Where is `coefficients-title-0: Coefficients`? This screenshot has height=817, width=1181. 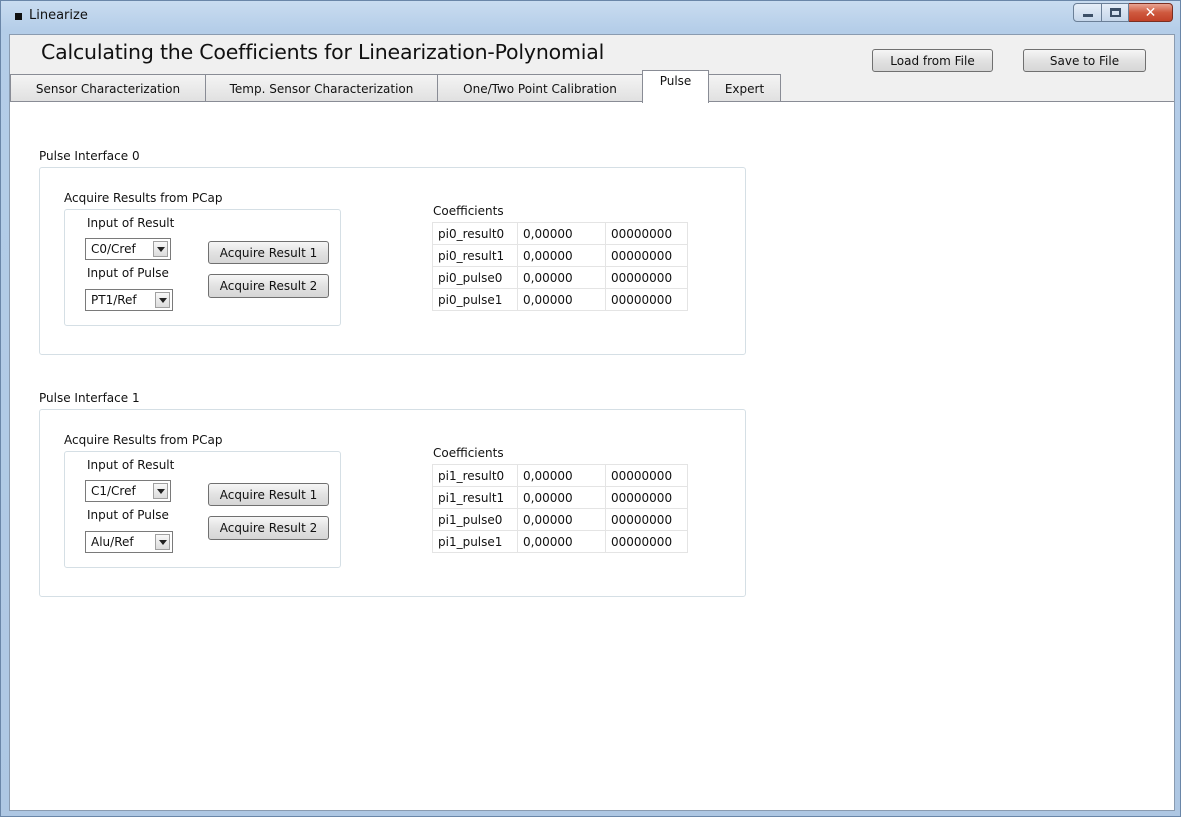 coefficients-title-0: Coefficients is located at coordinates (468, 211).